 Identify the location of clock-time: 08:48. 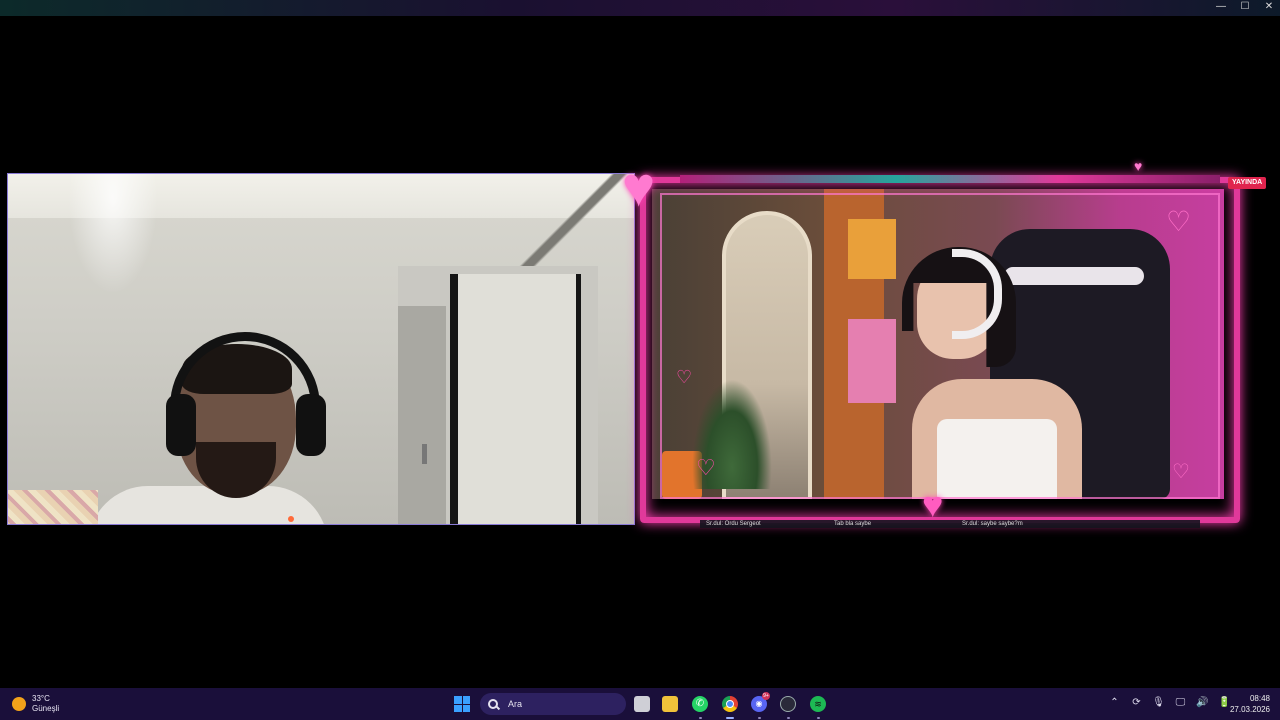
(1259, 698).